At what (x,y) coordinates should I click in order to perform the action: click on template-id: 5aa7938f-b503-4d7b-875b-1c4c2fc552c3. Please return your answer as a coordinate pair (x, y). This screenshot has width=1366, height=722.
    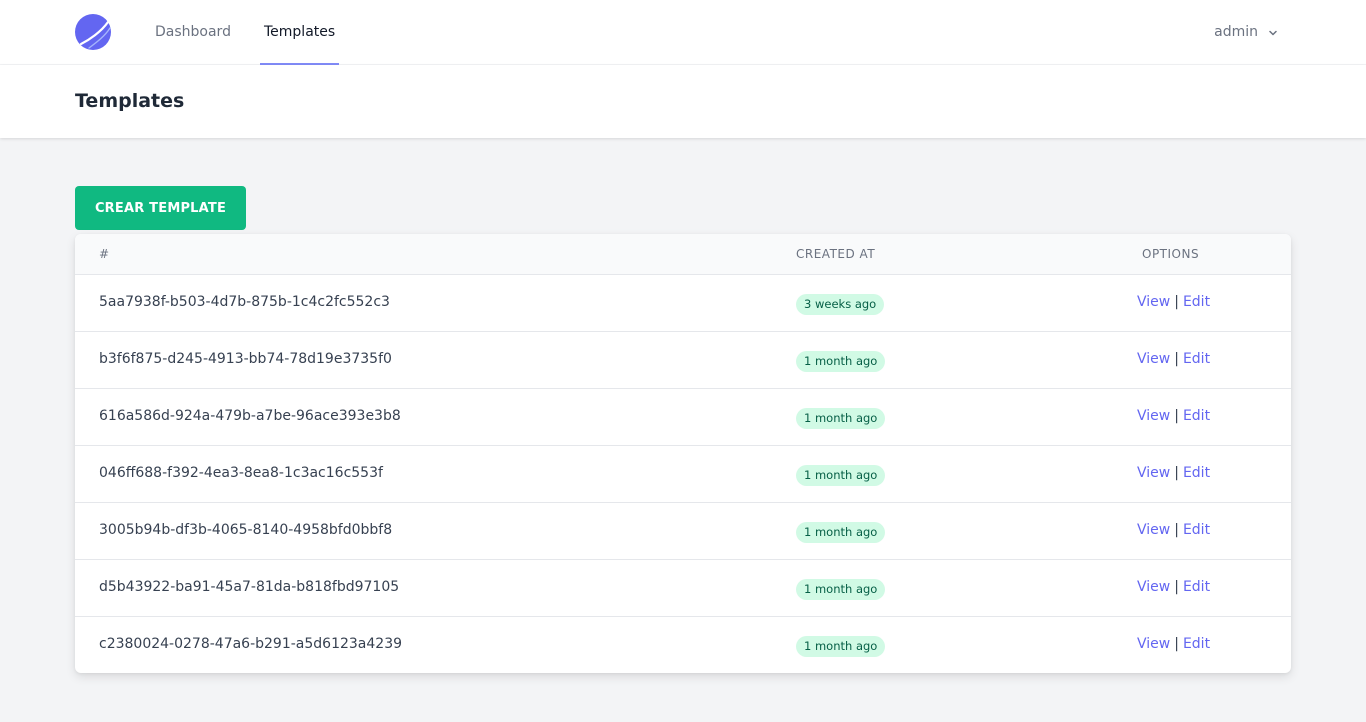
    Looking at the image, I should click on (244, 302).